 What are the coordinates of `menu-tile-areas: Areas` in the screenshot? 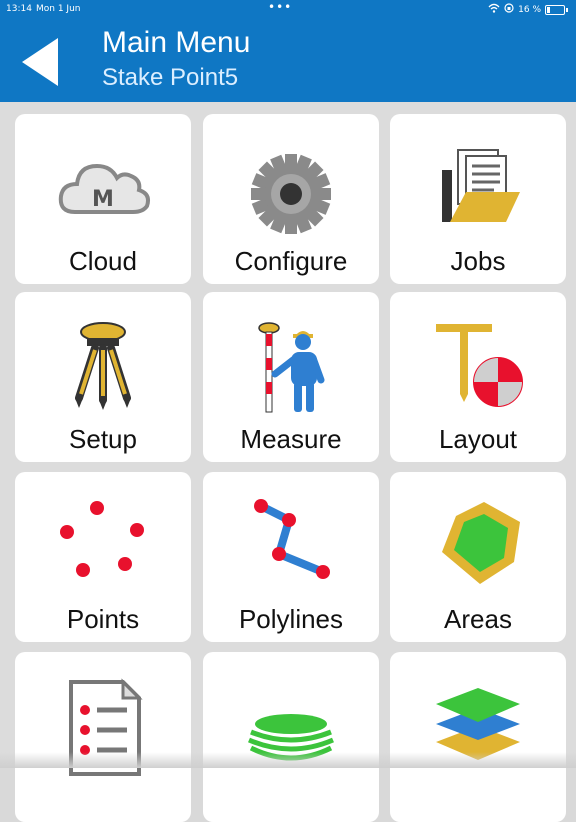 It's located at (478, 557).